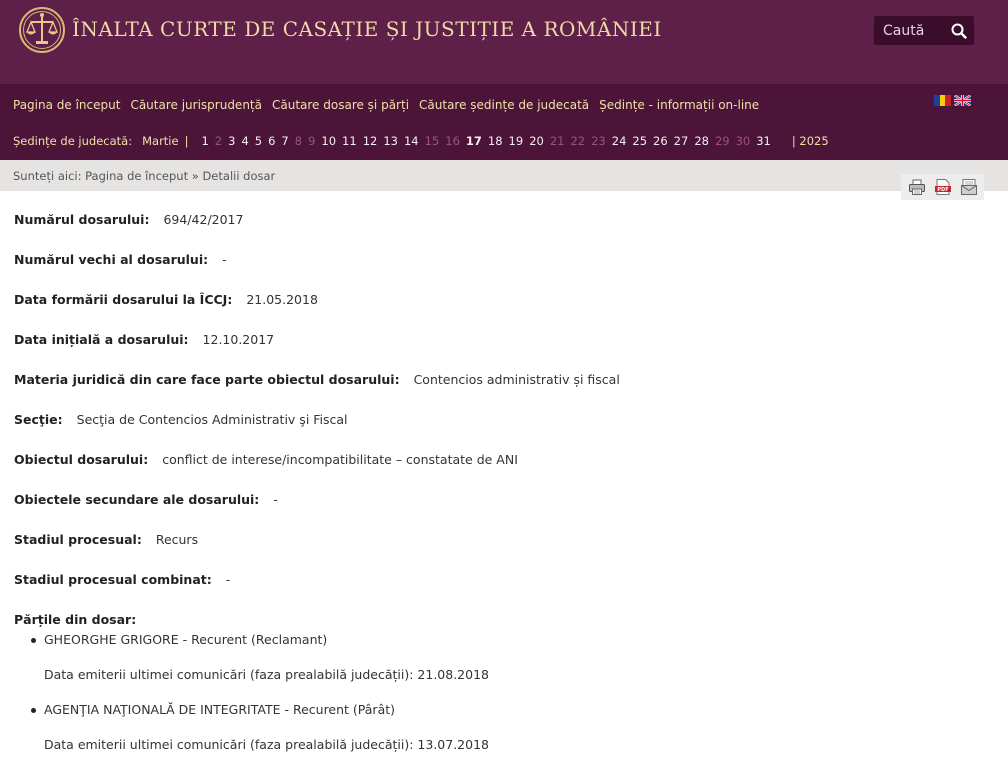  Describe the element at coordinates (239, 176) in the screenshot. I see `breadcrumb-current: Detalii dosar` at that location.